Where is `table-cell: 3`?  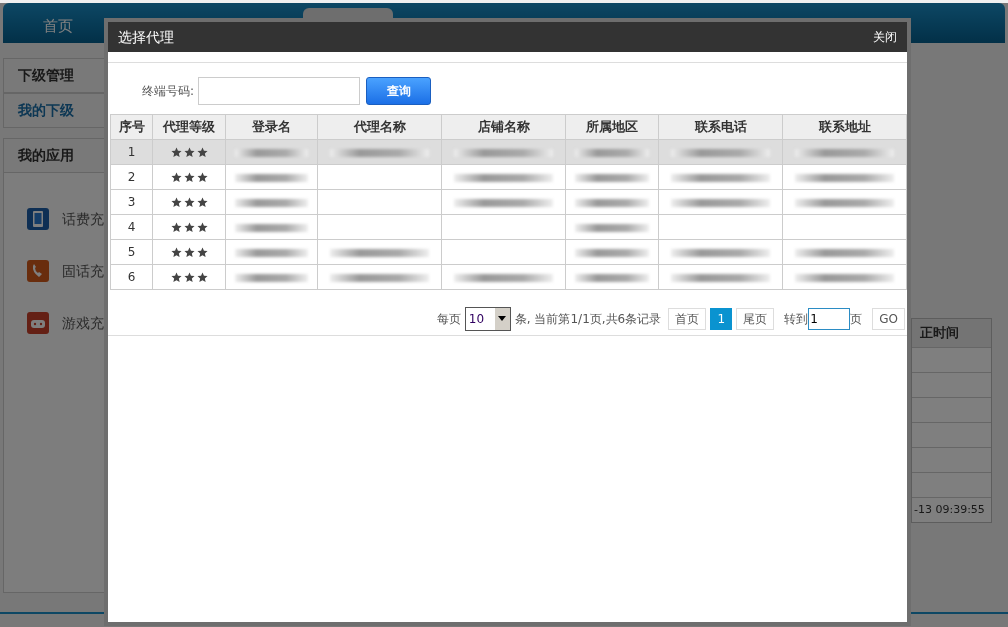
table-cell: 3 is located at coordinates (131, 202).